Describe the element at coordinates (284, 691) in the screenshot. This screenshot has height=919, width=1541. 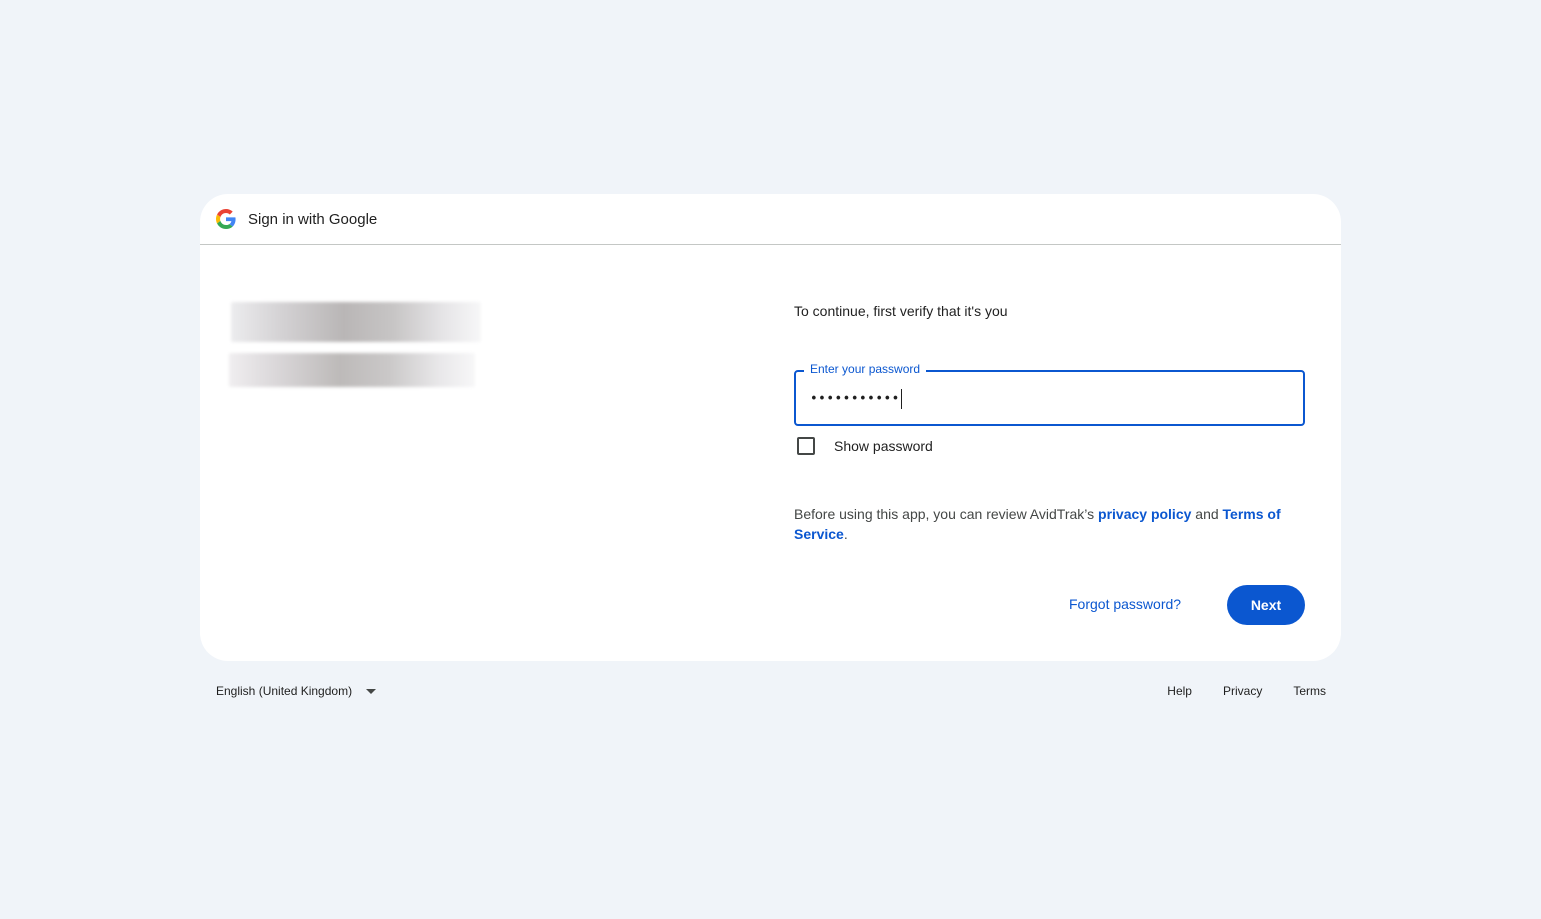
I see `language-label: English (United Kingdom)` at that location.